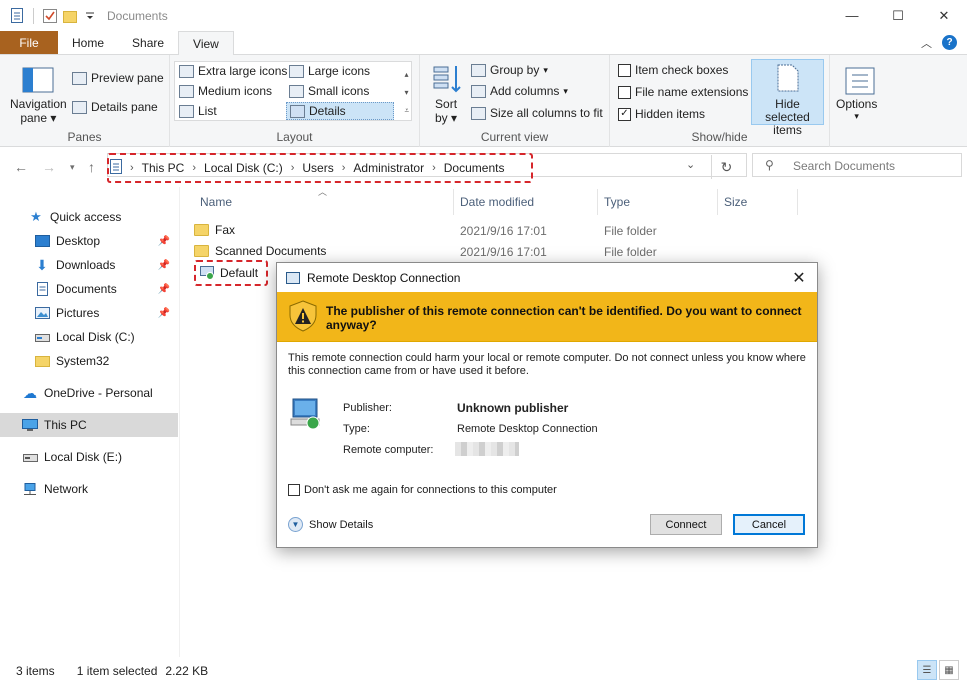 Image resolution: width=967 pixels, height=684 pixels. What do you see at coordinates (683, 92) in the screenshot?
I see `file-name-extensions-toggle: File name extensions` at bounding box center [683, 92].